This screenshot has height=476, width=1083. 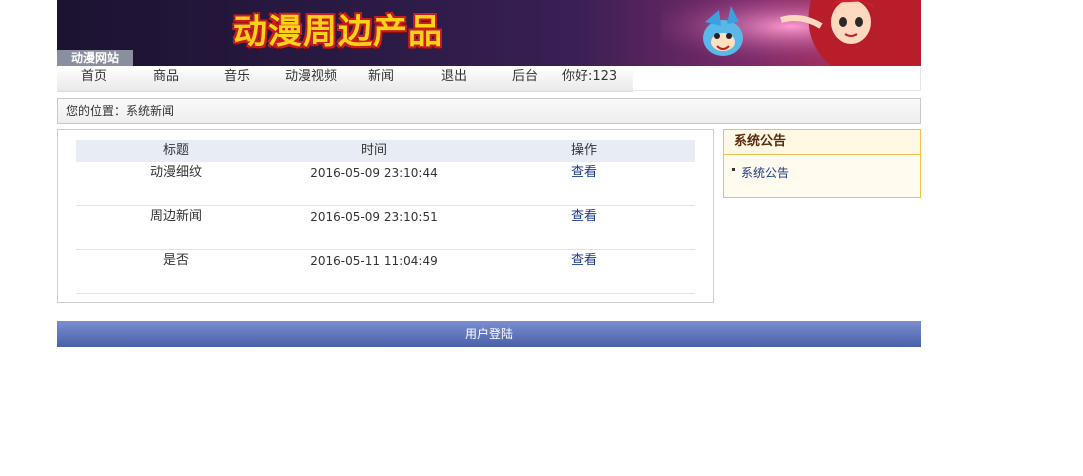 What do you see at coordinates (454, 78) in the screenshot?
I see `nav-item-logout: 退出` at bounding box center [454, 78].